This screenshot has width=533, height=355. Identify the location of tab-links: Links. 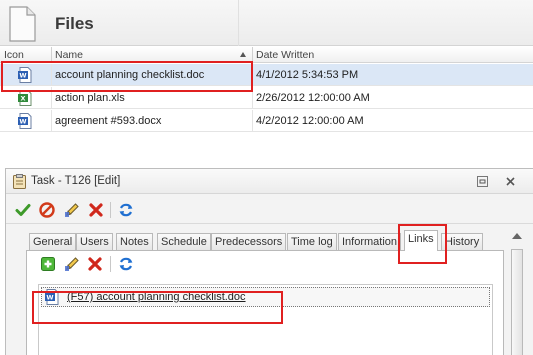
(421, 240).